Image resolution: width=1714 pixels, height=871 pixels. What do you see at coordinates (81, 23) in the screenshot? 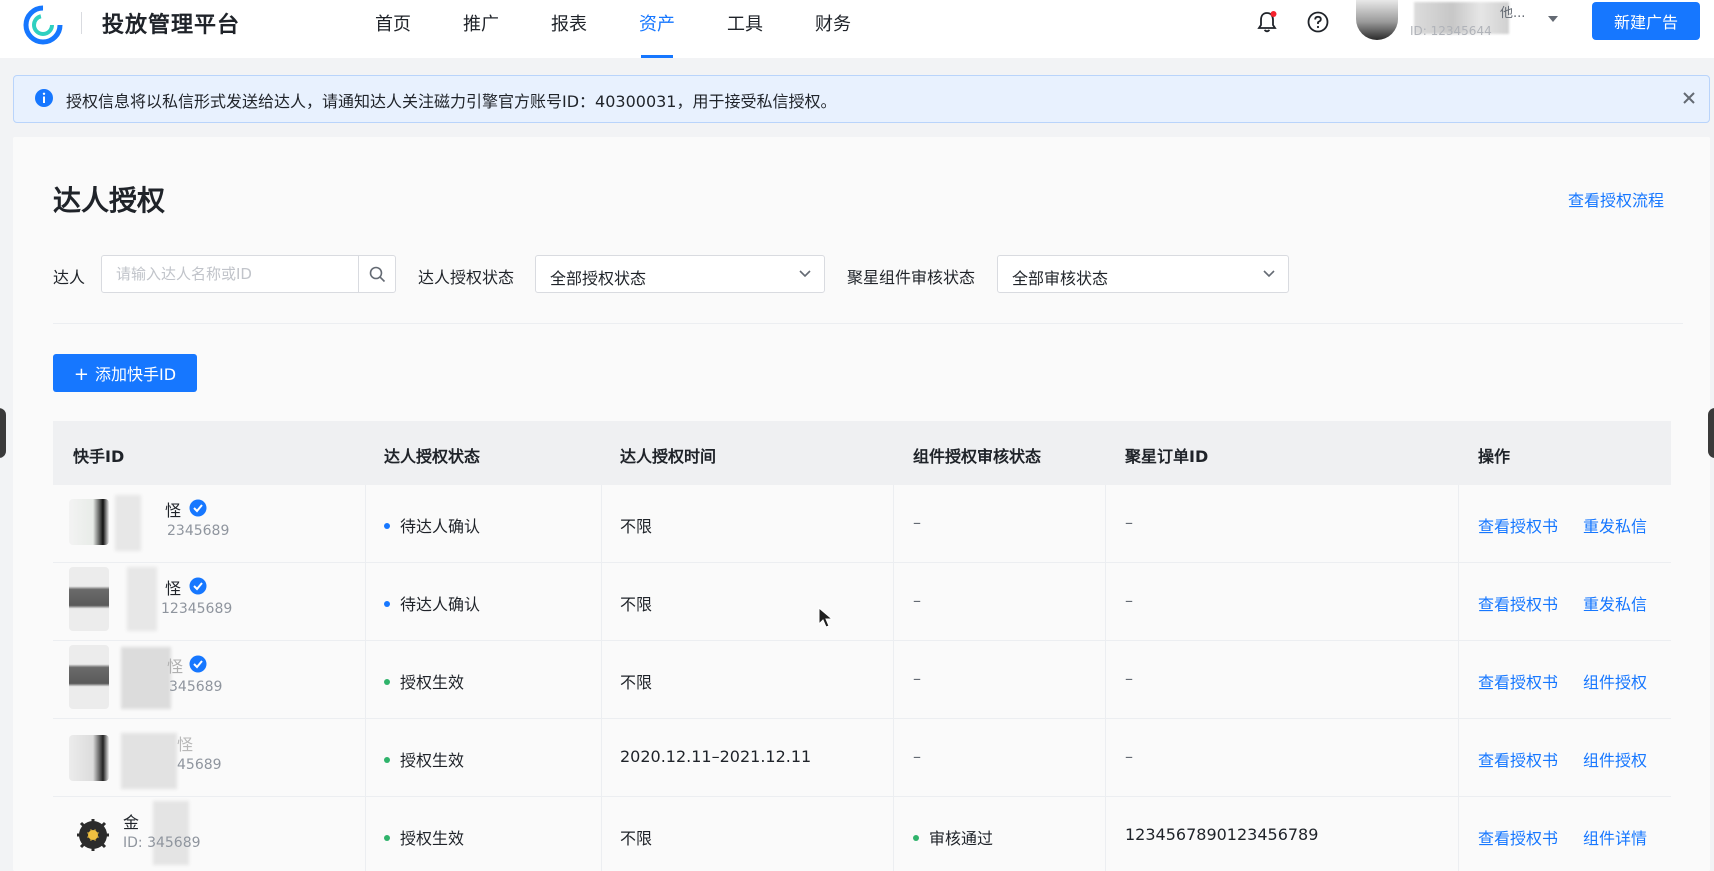
I see `logo-divider` at bounding box center [81, 23].